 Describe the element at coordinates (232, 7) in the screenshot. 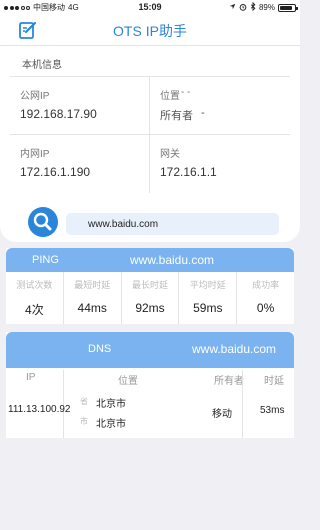

I see `location-arrow-icon` at that location.